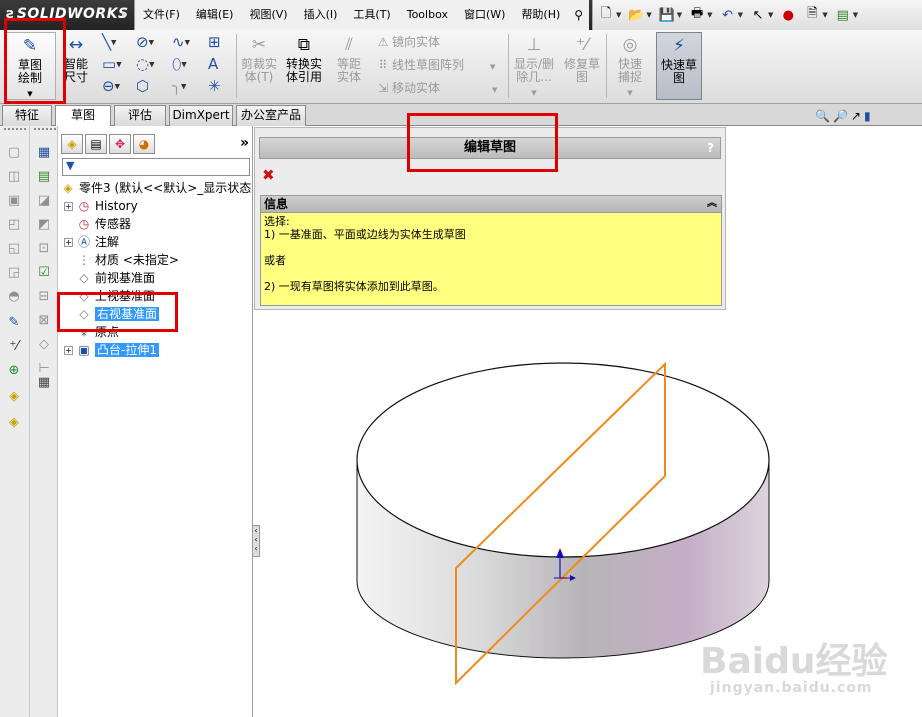  I want to click on fillet-feature-icon: ◓, so click(14, 297).